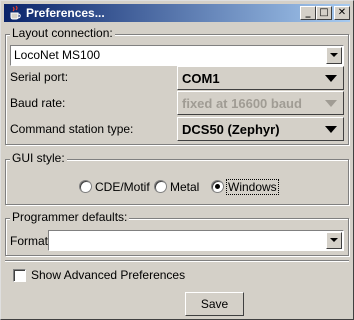 This screenshot has width=354, height=320. What do you see at coordinates (196, 240) in the screenshot?
I see `format-select` at bounding box center [196, 240].